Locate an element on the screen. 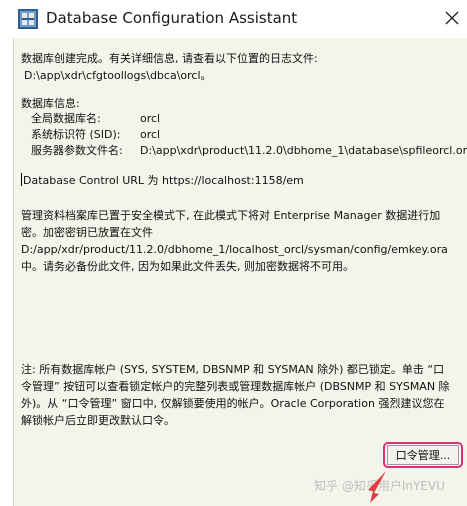  database-app-icon is located at coordinates (28, 19).